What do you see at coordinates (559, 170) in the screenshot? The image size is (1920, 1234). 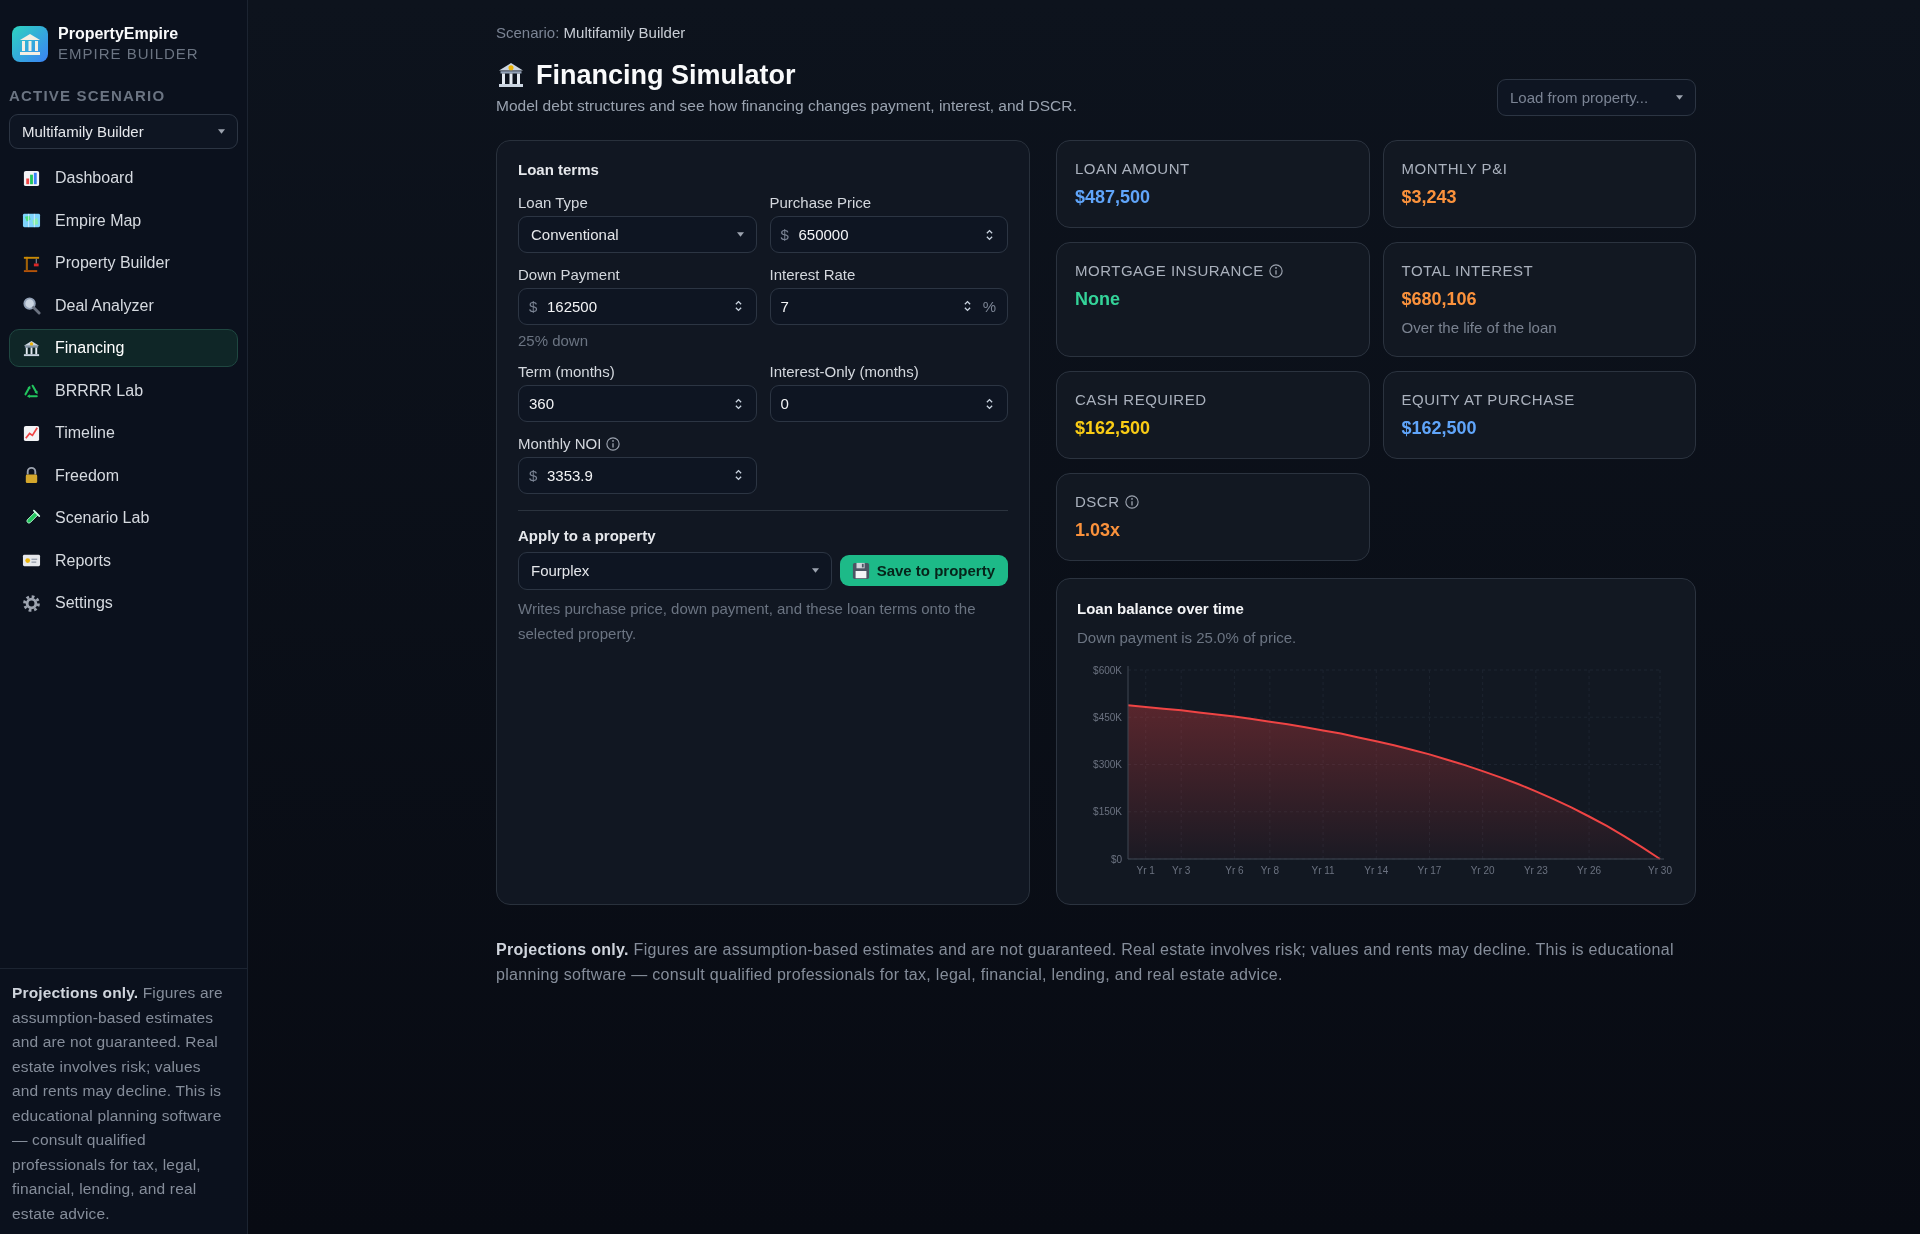 I see `panel-title: Loan terms` at bounding box center [559, 170].